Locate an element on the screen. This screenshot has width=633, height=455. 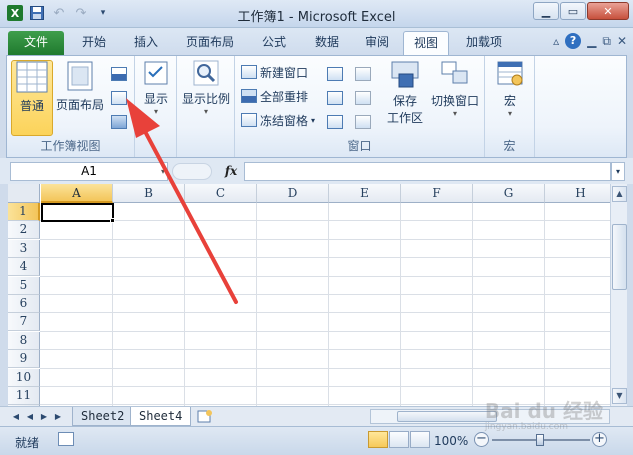
zoom-in-icon: + is located at coordinates (599, 439).